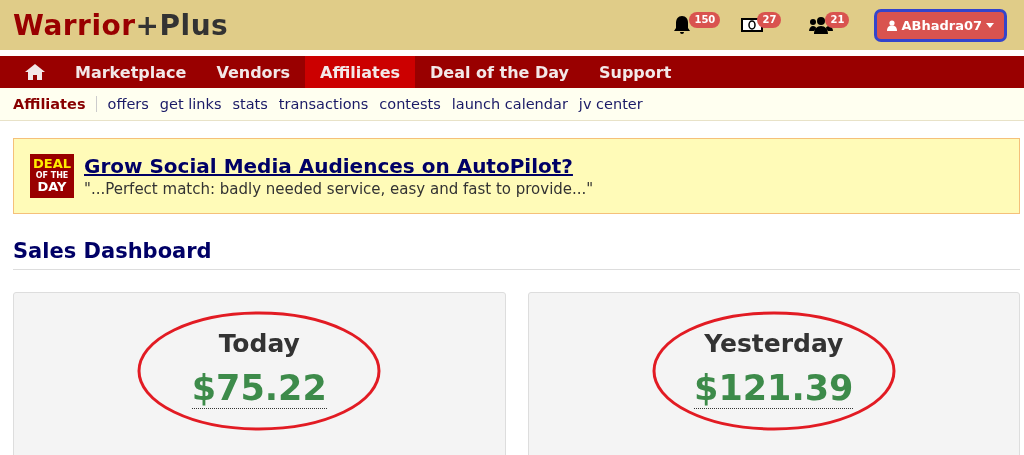 Image resolution: width=1024 pixels, height=455 pixels. Describe the element at coordinates (516, 254) in the screenshot. I see `section-heading: Sales Dashboard` at that location.